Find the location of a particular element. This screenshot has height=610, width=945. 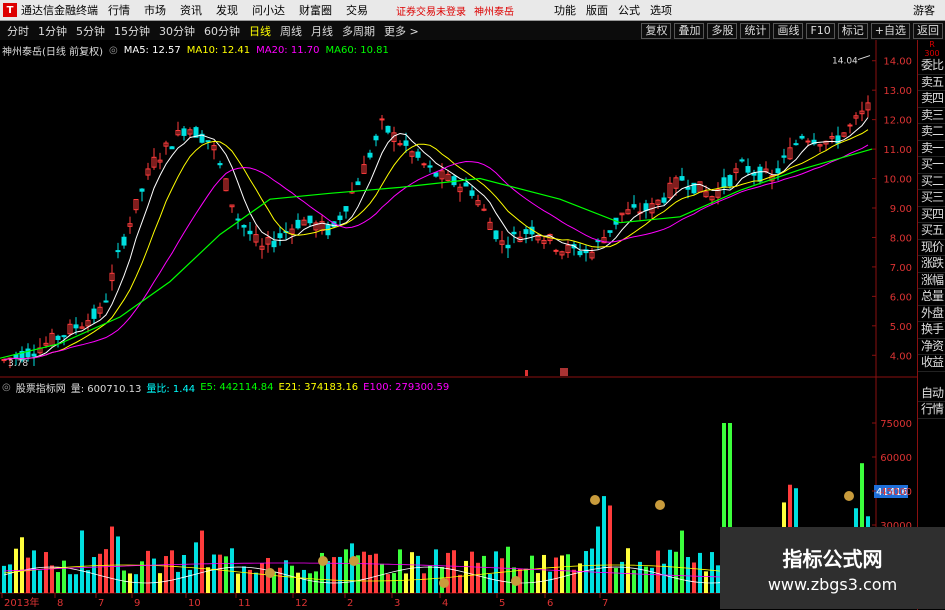

tab-fenshi: 分时 is located at coordinates (18, 31).